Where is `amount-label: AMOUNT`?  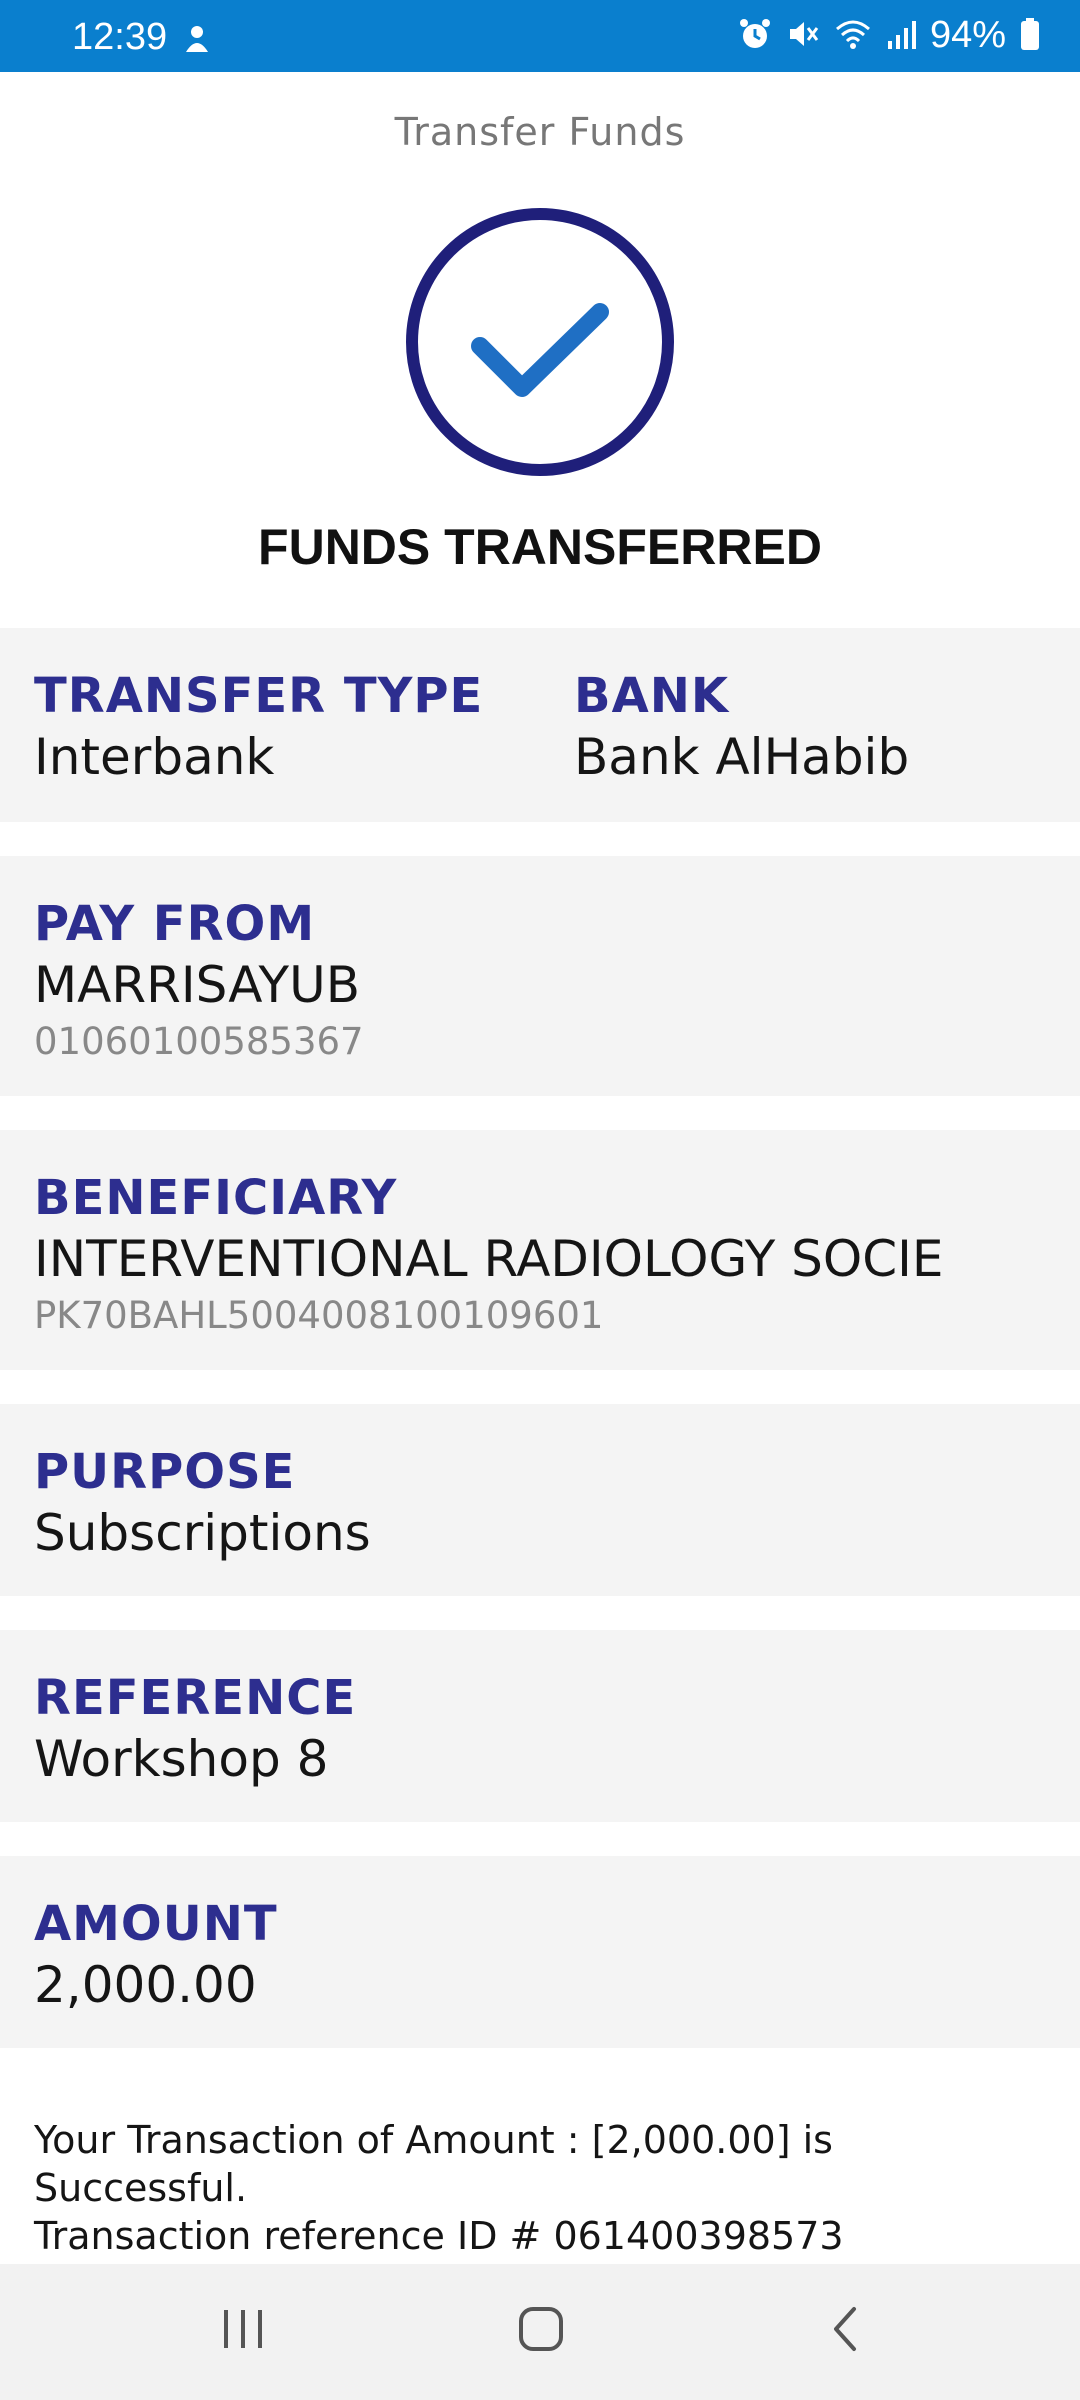
amount-label: AMOUNT is located at coordinates (156, 1924).